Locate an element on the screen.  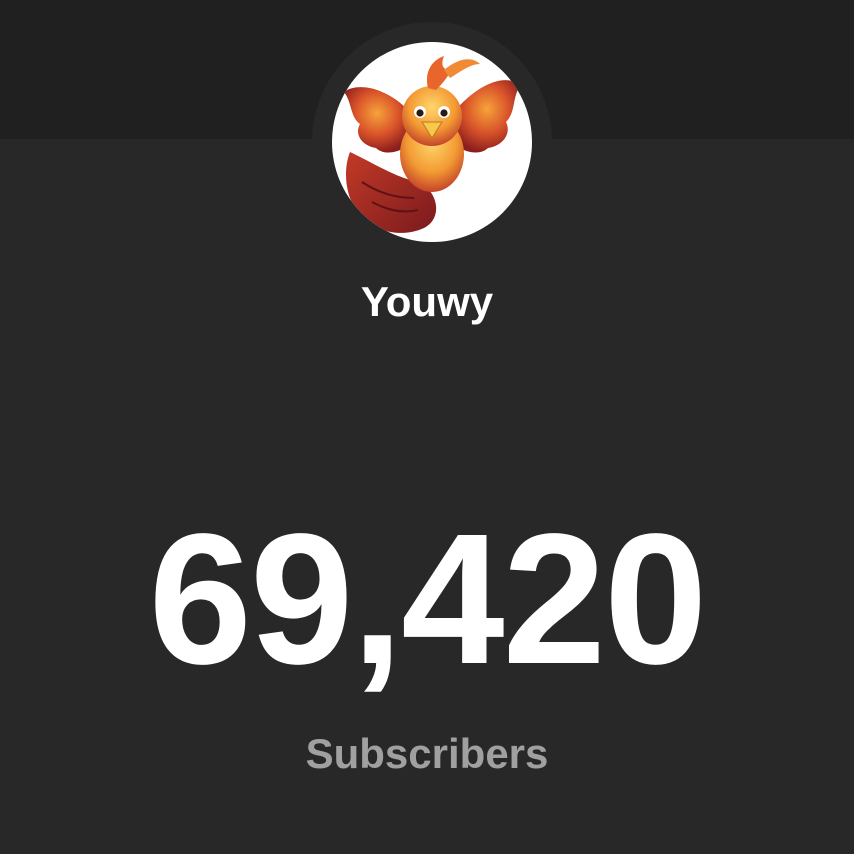
channel-avatar is located at coordinates (432, 142).